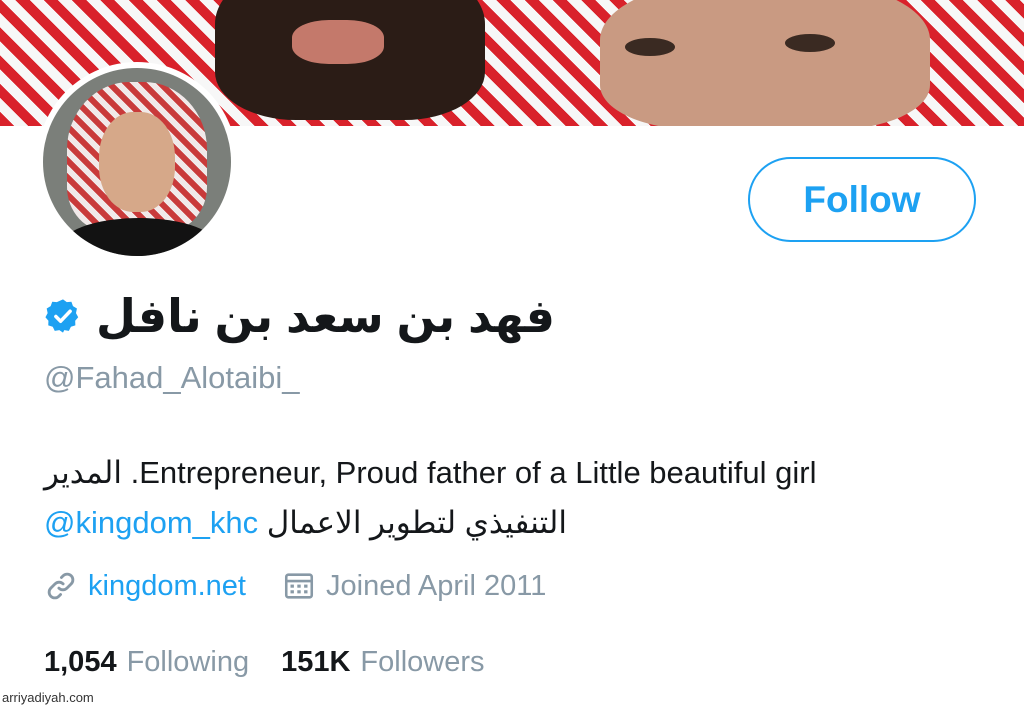 Image resolution: width=1024 pixels, height=709 pixels. I want to click on avatar-body, so click(139, 237).